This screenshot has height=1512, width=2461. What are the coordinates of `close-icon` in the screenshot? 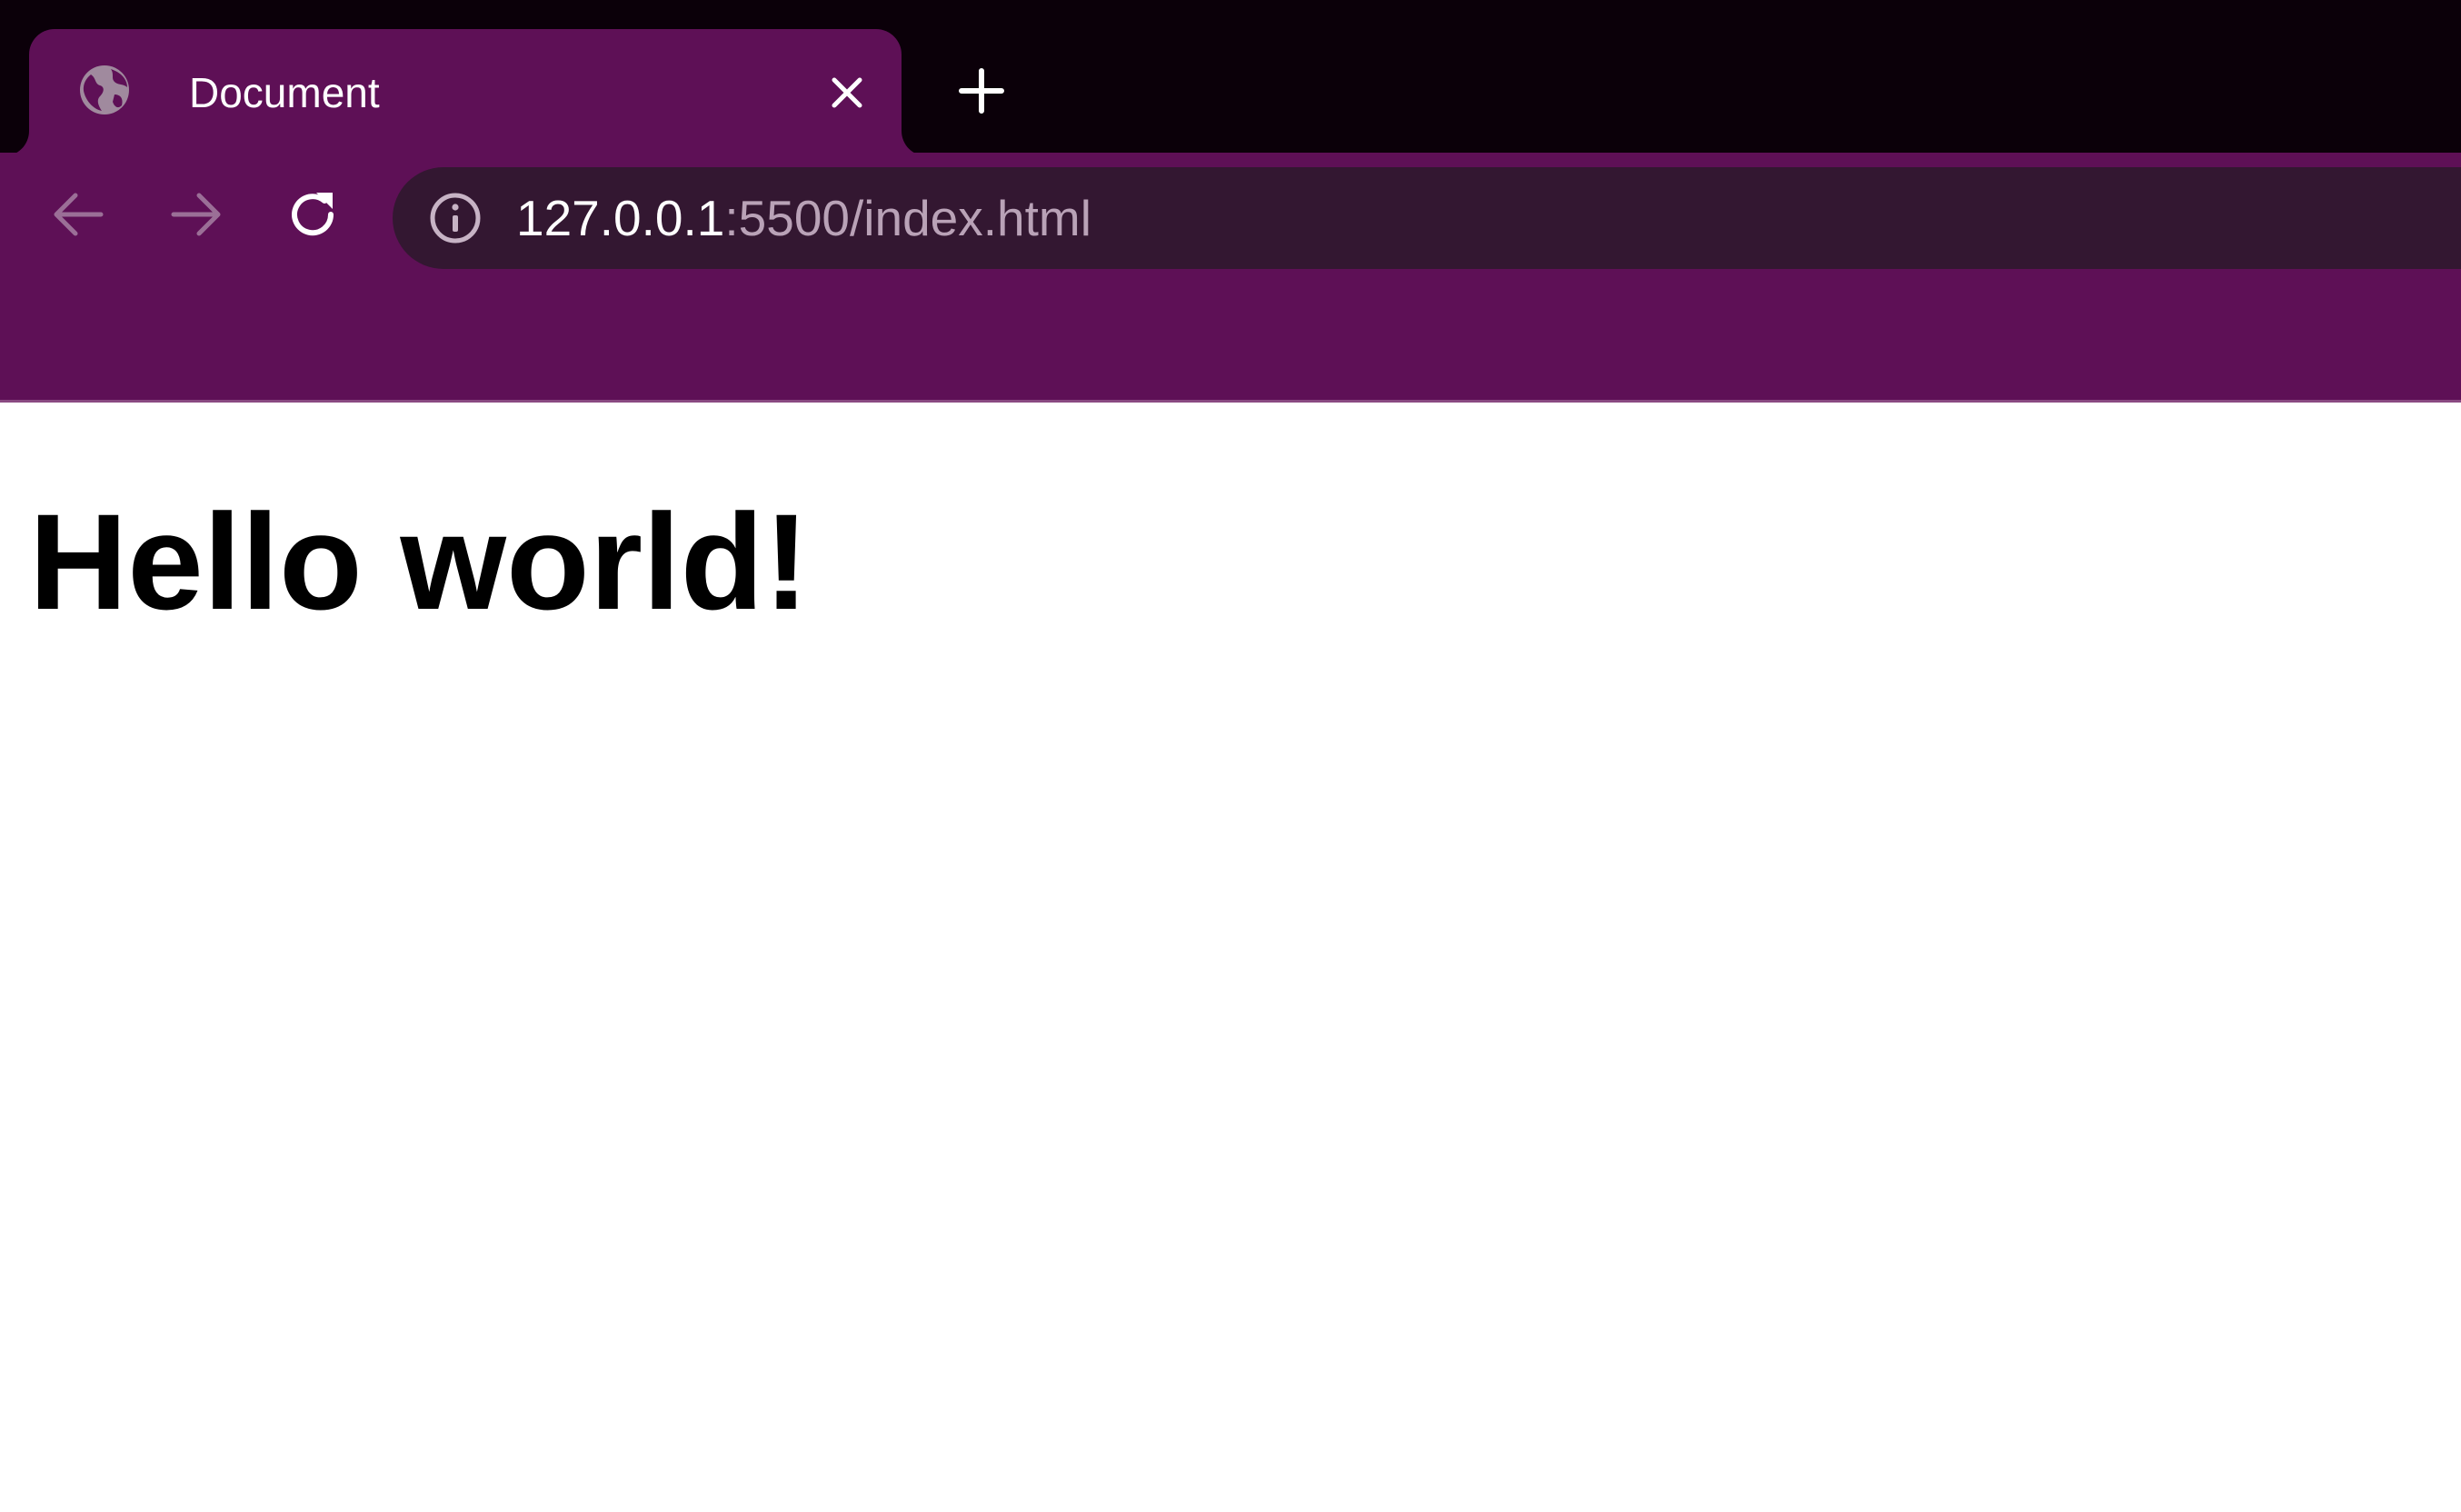 It's located at (847, 92).